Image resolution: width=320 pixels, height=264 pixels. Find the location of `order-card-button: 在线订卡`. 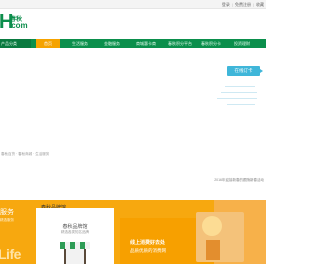

order-card-button: 在线订卡 is located at coordinates (245, 71).